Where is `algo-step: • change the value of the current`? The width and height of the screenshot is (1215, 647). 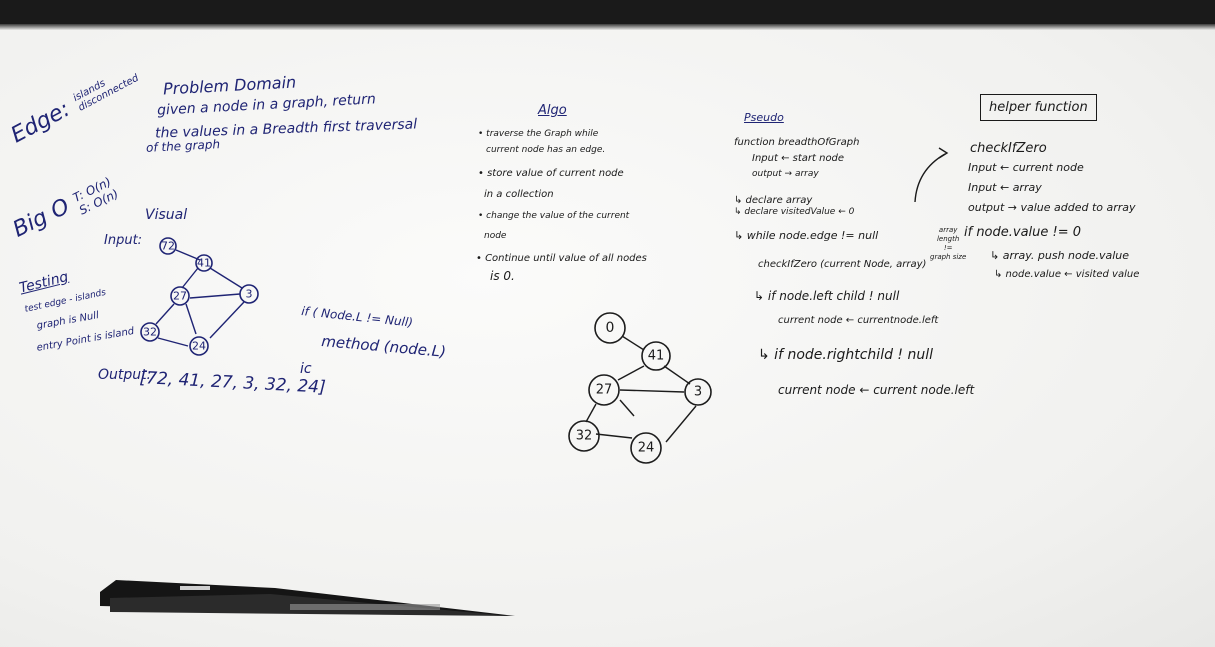
algo-step: • change the value of the current is located at coordinates (554, 216).